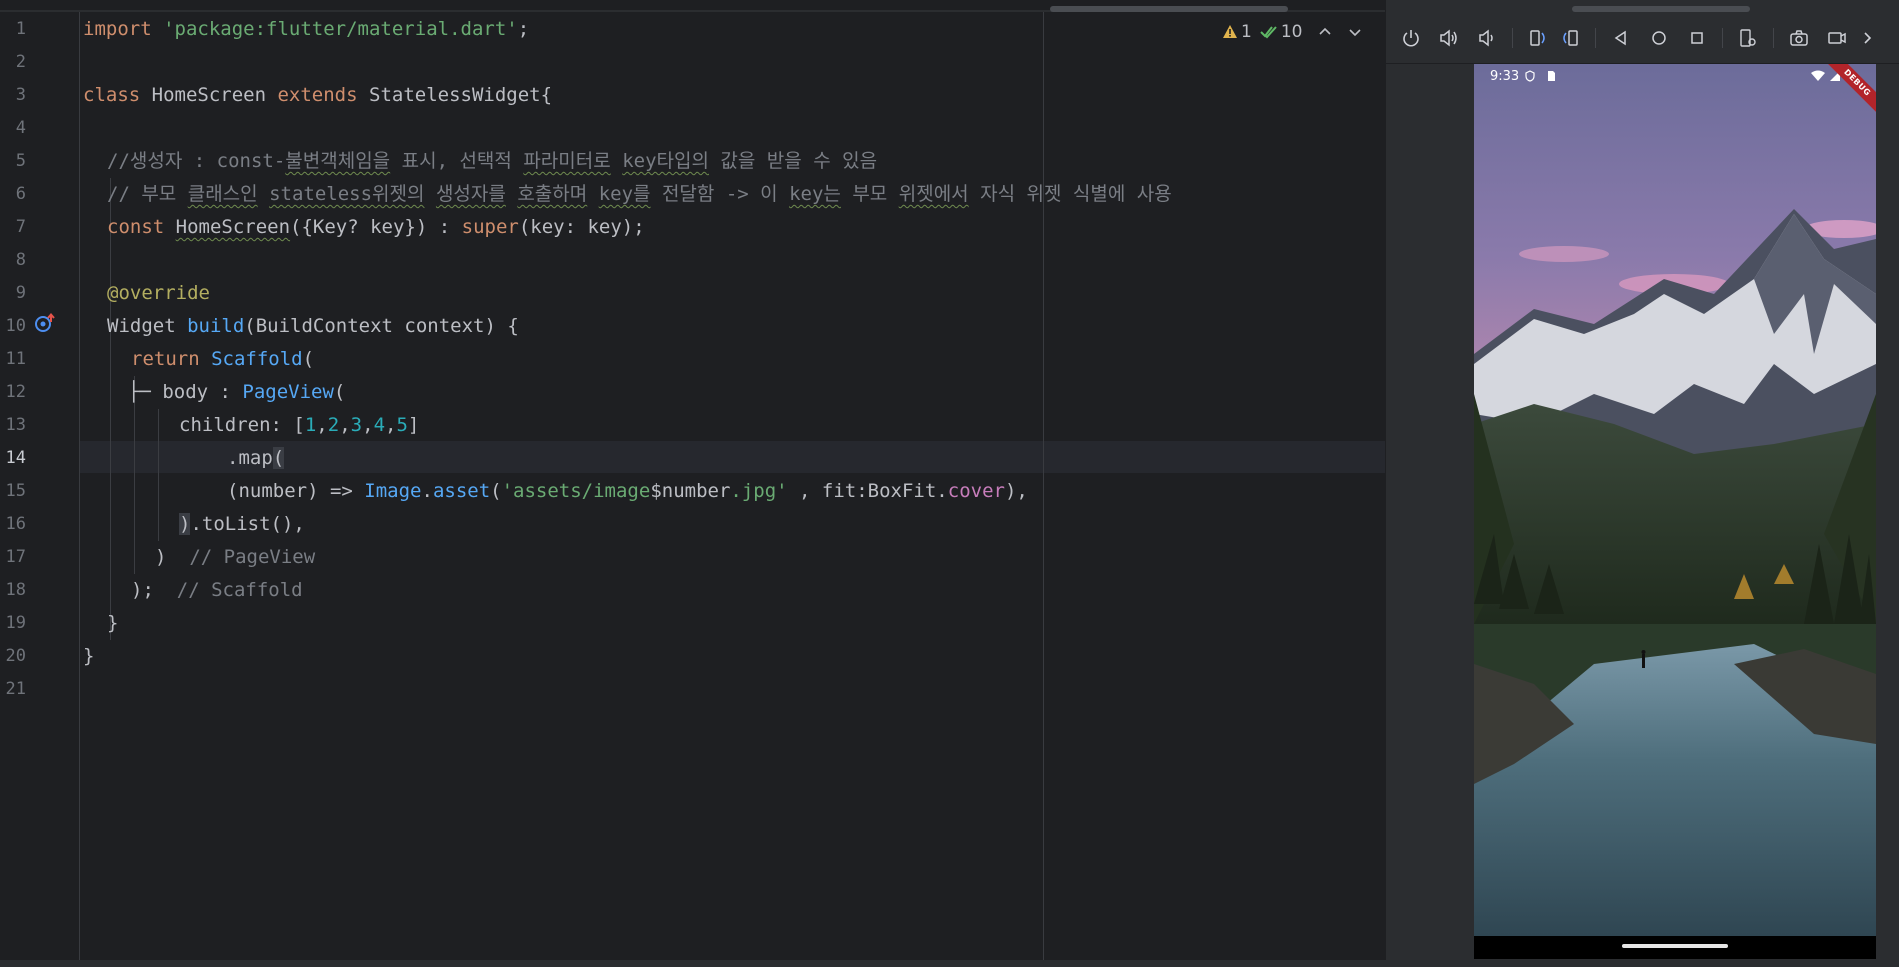  What do you see at coordinates (576, 491) in the screenshot?
I see `string: 'assets/image` at bounding box center [576, 491].